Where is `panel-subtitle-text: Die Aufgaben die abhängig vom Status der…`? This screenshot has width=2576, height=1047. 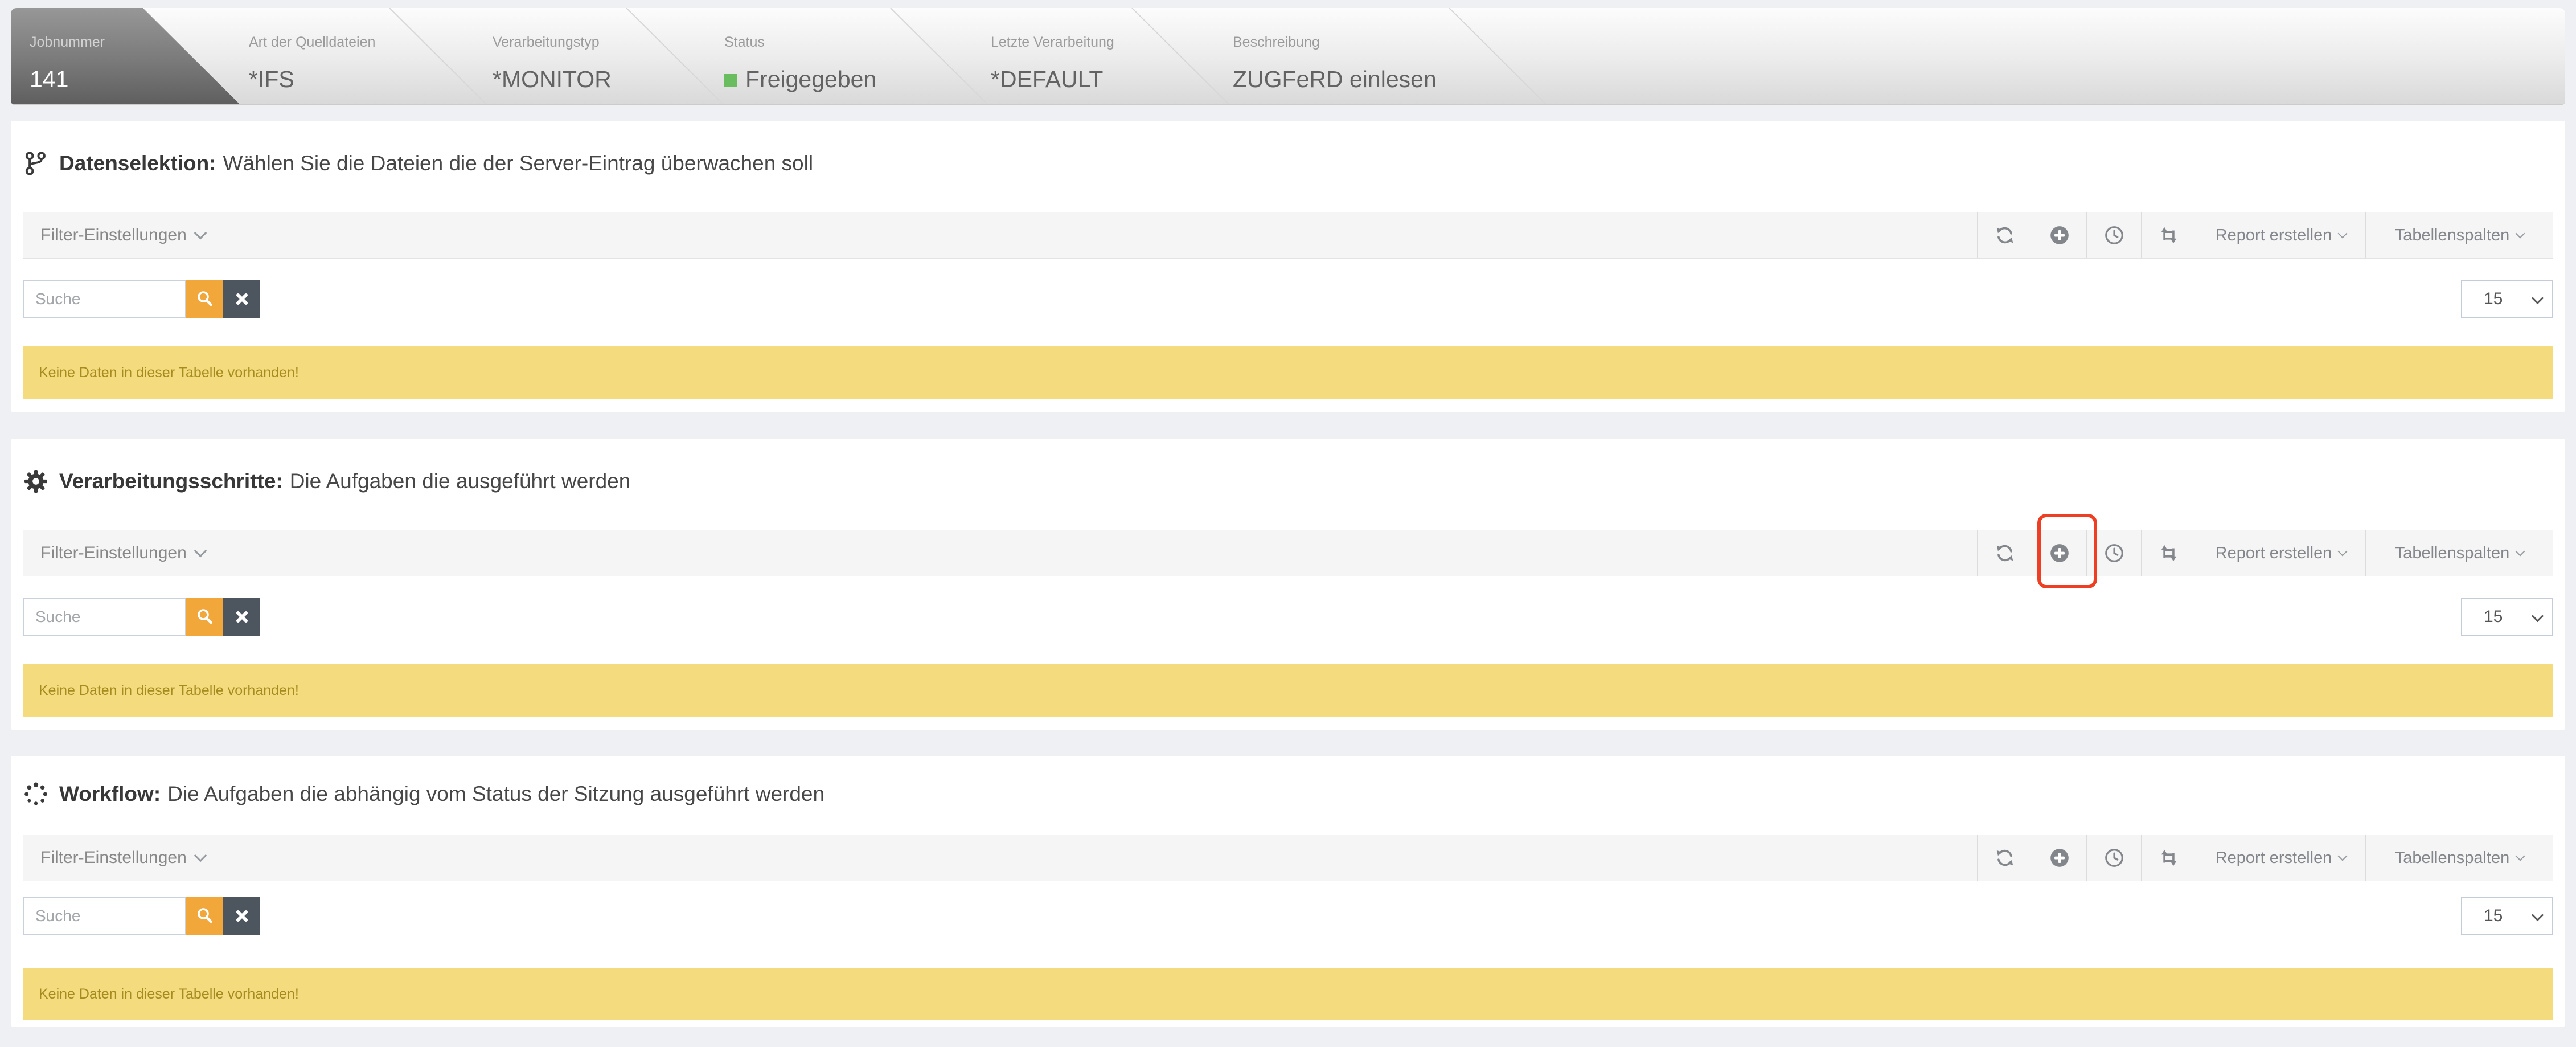
panel-subtitle-text: Die Aufgaben die abhängig vom Status der… is located at coordinates (496, 793).